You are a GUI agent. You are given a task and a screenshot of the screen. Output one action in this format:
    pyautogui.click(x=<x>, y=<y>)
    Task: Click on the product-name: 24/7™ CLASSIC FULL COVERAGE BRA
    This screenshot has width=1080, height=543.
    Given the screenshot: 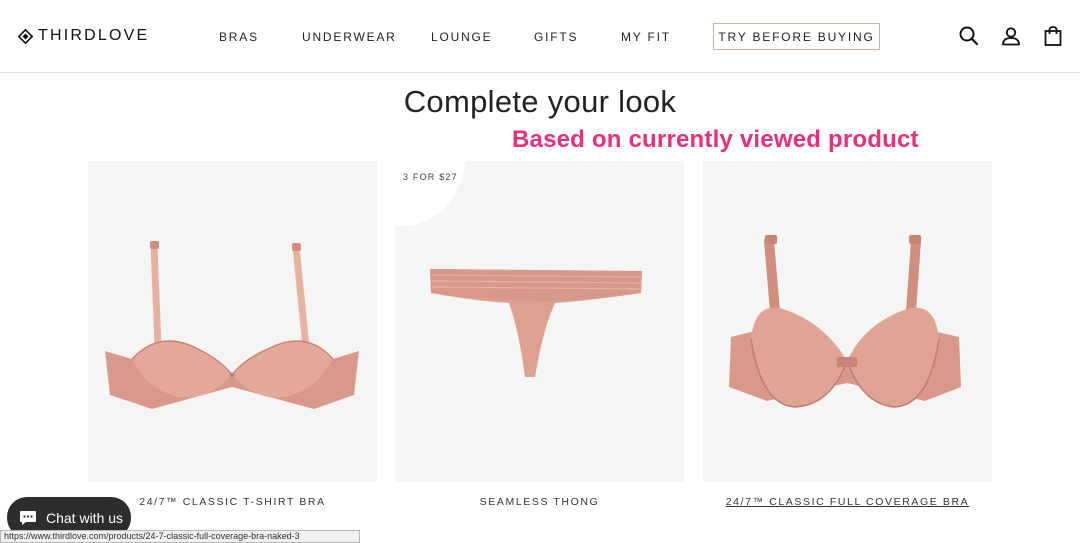 What is the action you would take?
    pyautogui.click(x=847, y=502)
    